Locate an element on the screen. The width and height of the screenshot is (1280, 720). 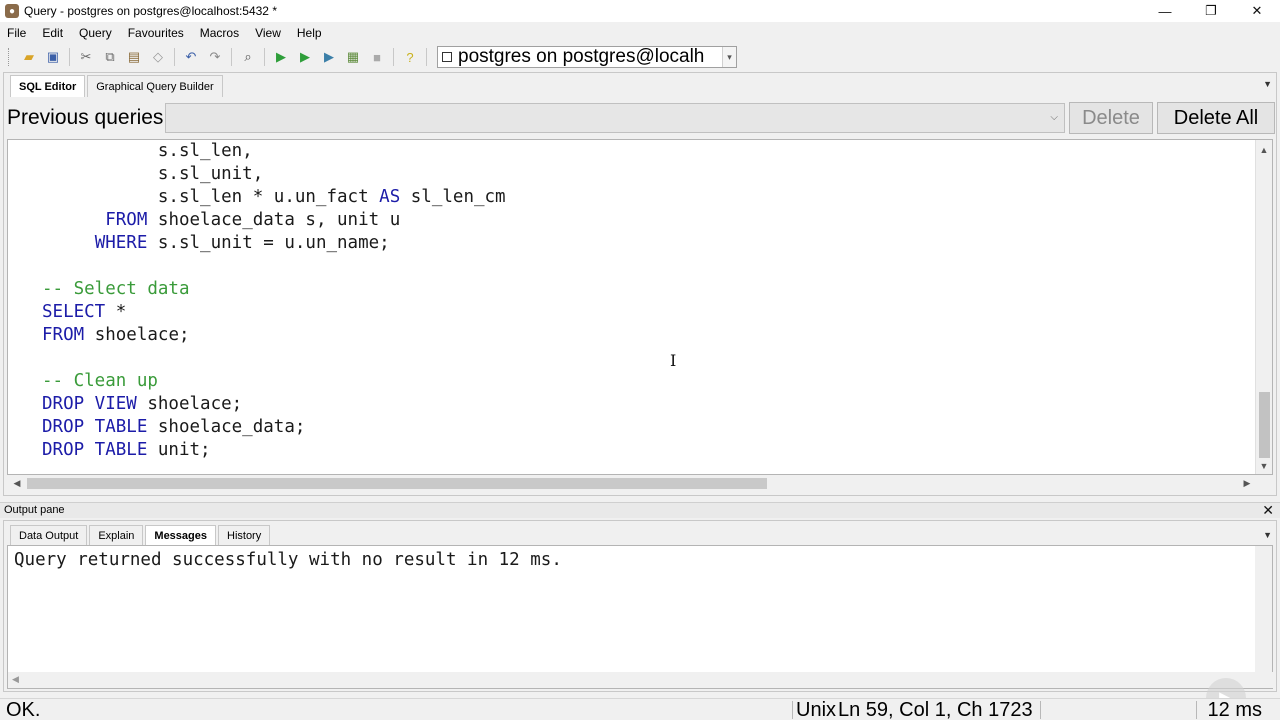
sql-text: sl_len_cm is located at coordinates (453, 197).